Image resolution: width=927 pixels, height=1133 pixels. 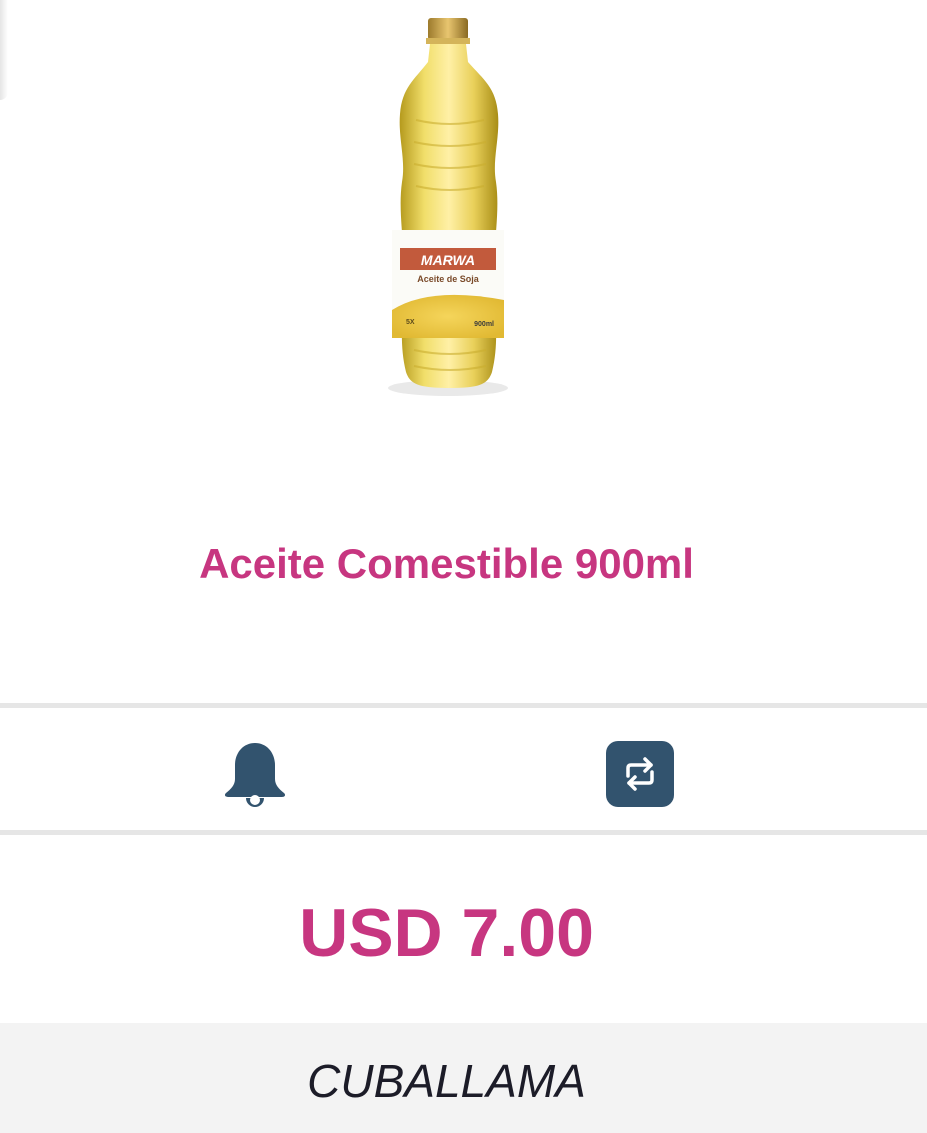 What do you see at coordinates (4, 50) in the screenshot?
I see `edge-shadow` at bounding box center [4, 50].